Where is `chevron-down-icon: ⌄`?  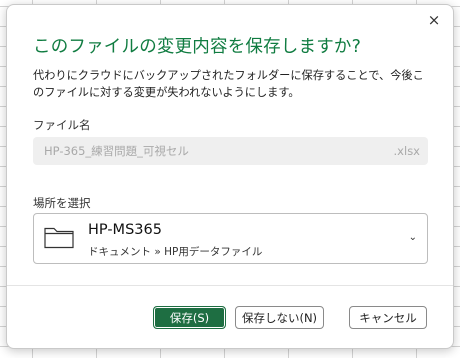
chevron-down-icon: ⌄ is located at coordinates (412, 237).